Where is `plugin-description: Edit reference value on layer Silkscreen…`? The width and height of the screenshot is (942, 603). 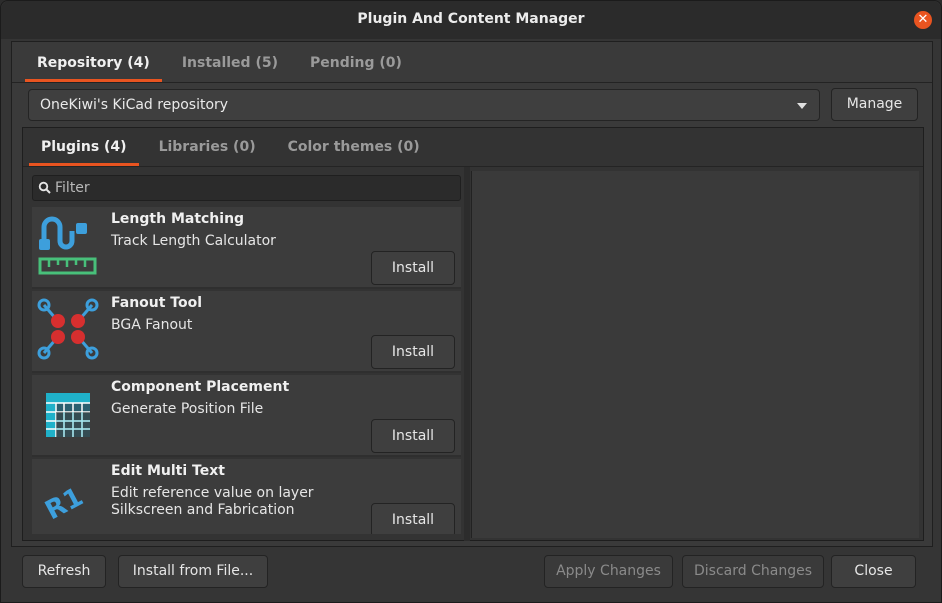 plugin-description: Edit reference value on layer Silkscreen… is located at coordinates (212, 501).